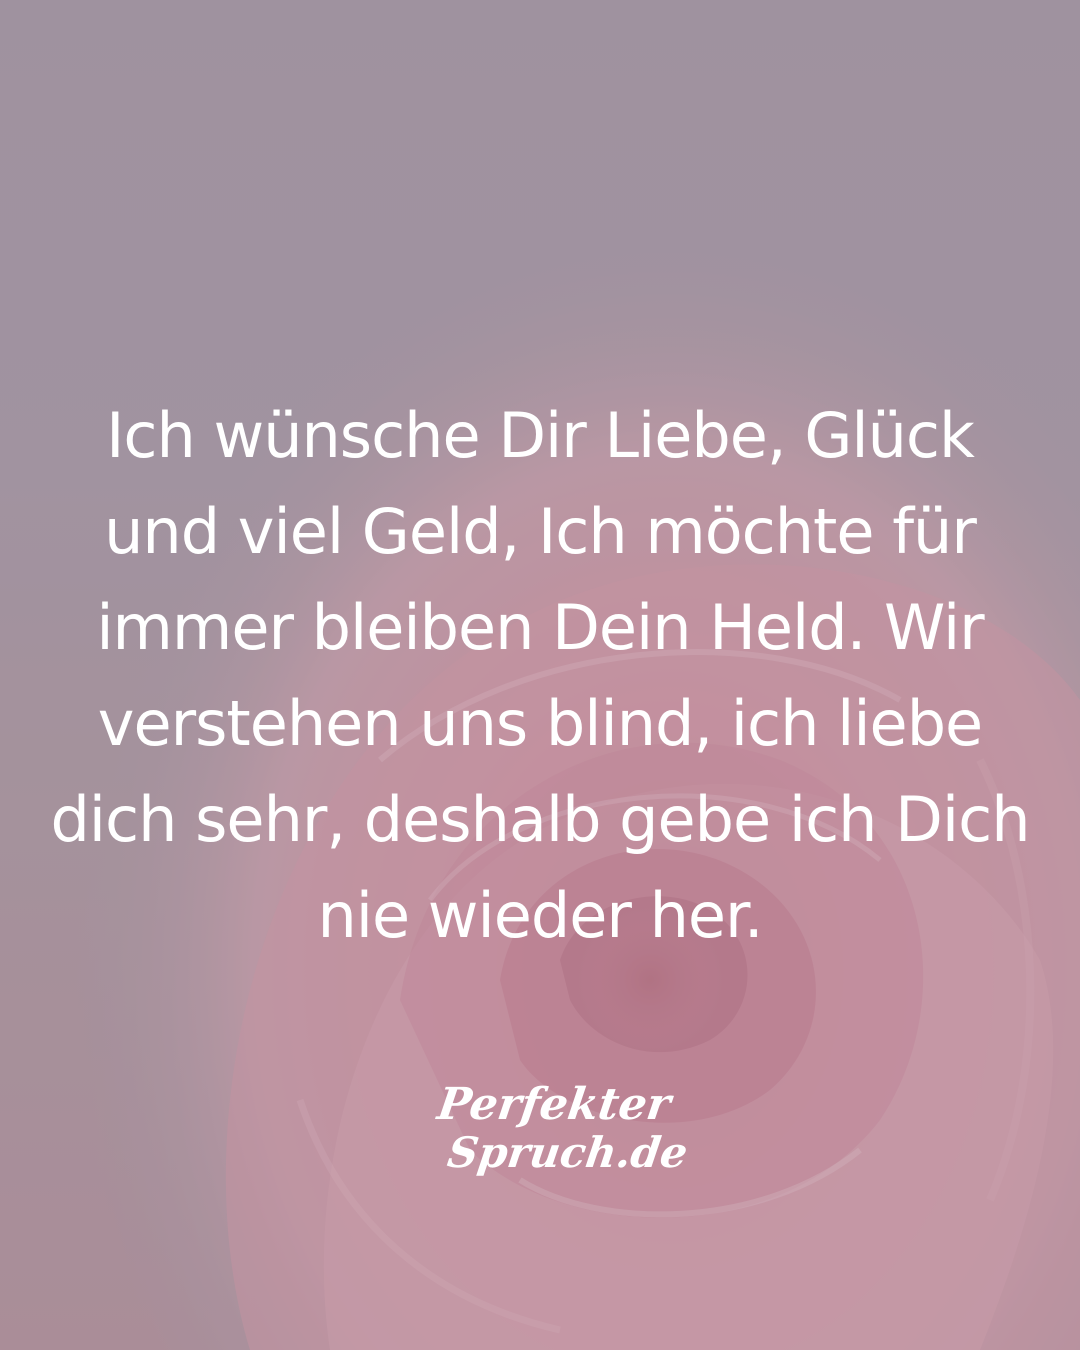  I want to click on logo-line-2: Spruch.de, so click(567, 1152).